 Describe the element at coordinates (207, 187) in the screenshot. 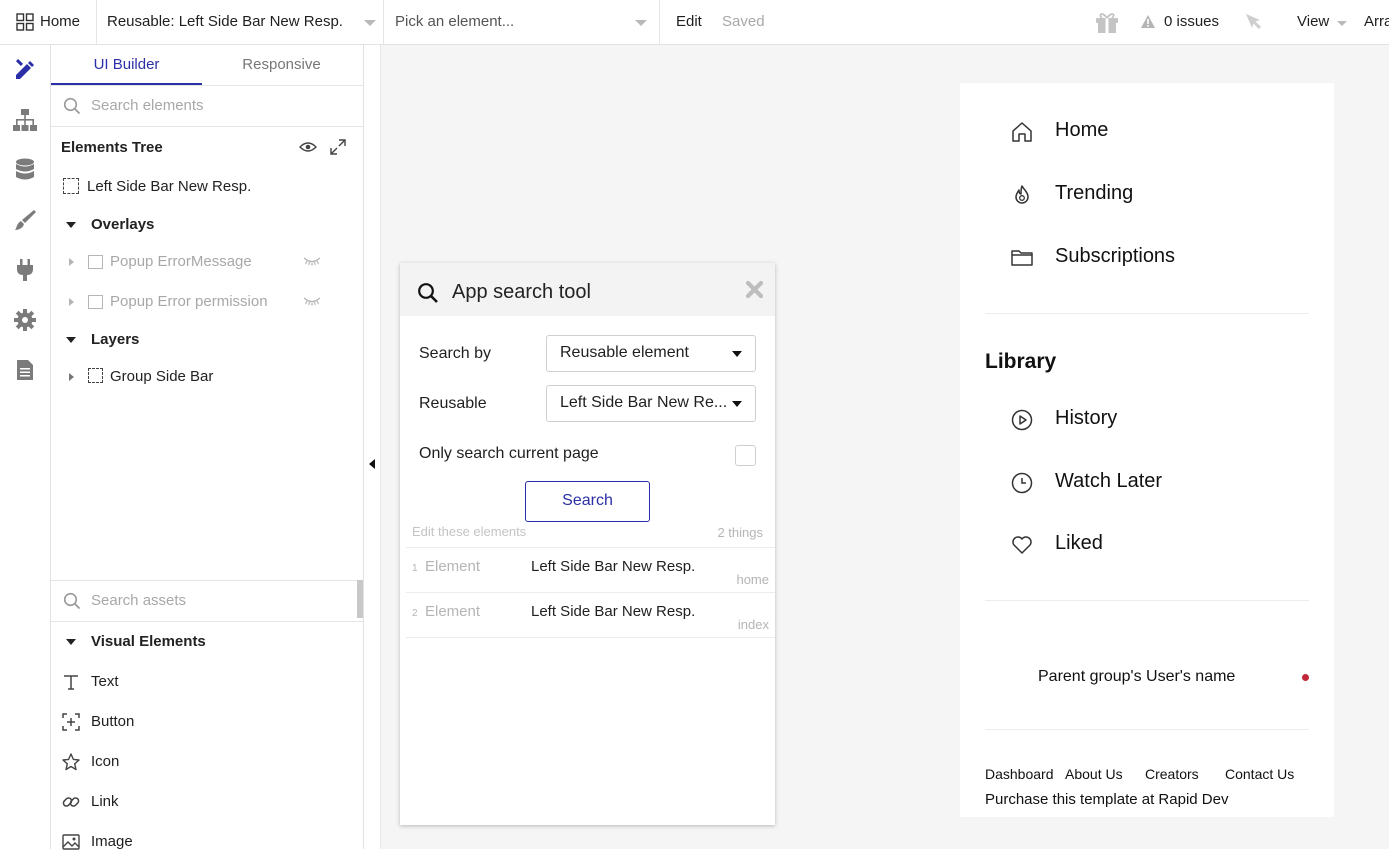

I see `tree-root-reusable: Left Side Bar New Resp.` at that location.